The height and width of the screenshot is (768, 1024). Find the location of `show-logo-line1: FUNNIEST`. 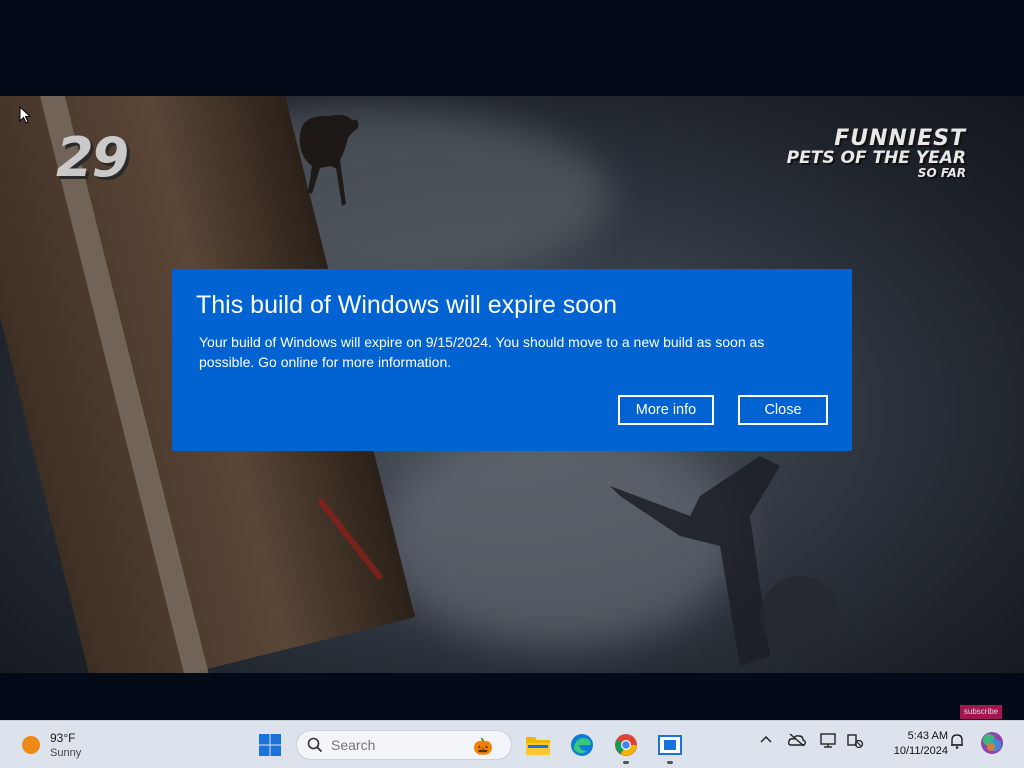

show-logo-line1: FUNNIEST is located at coordinates (900, 138).